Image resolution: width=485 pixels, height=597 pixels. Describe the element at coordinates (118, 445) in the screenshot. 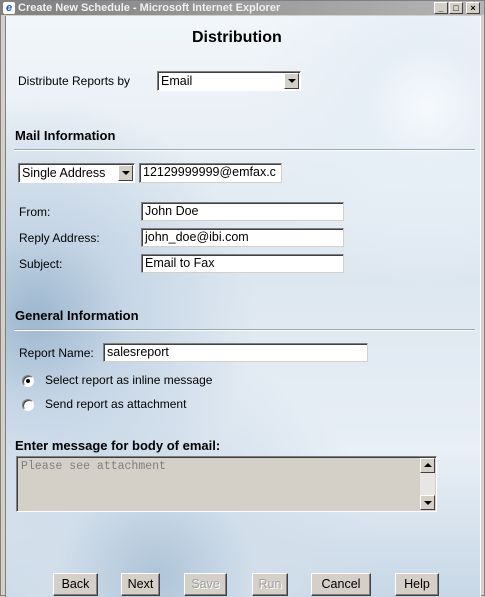

I see `message-body-label: Enter message for body of email:` at that location.